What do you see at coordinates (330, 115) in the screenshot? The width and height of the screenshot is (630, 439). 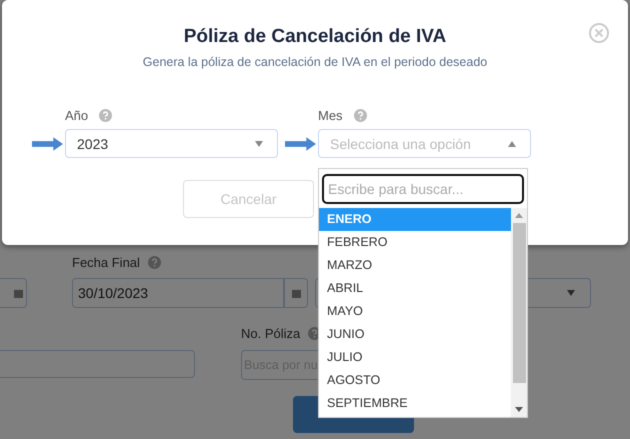 I see `field-label: Mes` at bounding box center [330, 115].